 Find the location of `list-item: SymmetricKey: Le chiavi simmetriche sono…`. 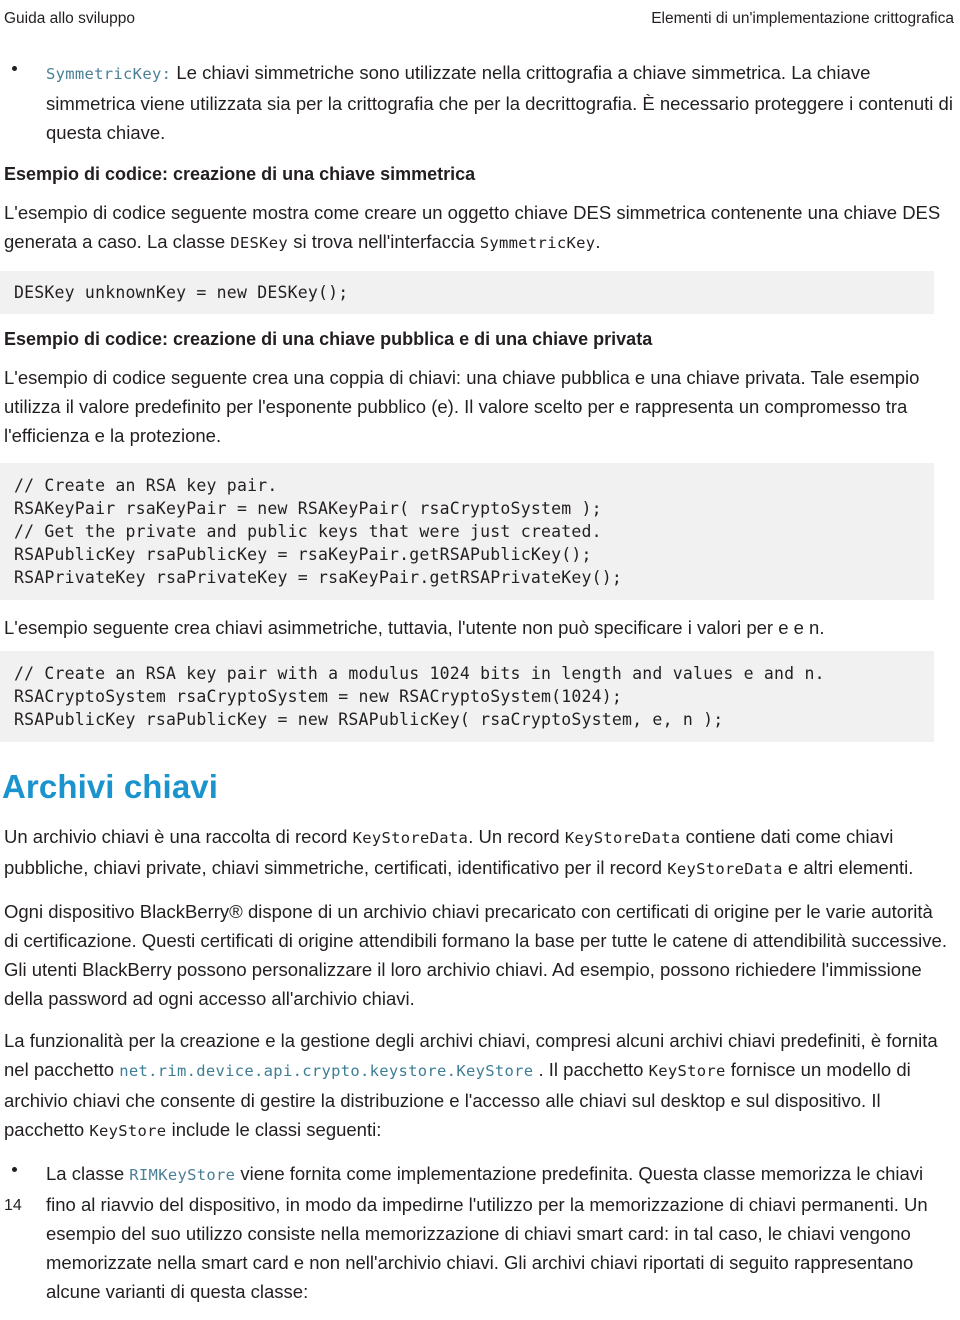

list-item: SymmetricKey: Le chiavi simmetriche sono… is located at coordinates (480, 102).